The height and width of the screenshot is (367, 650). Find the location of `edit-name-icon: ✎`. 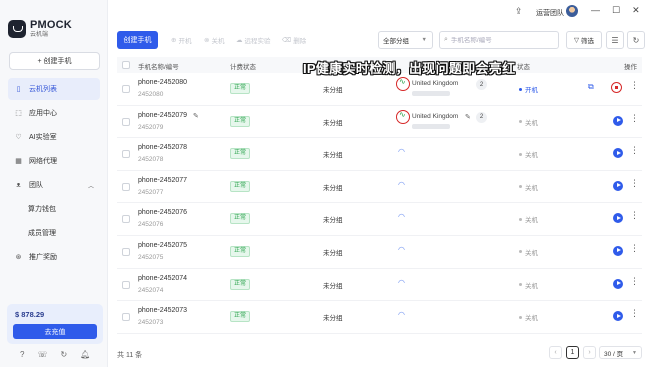

edit-name-icon: ✎ is located at coordinates (196, 116).